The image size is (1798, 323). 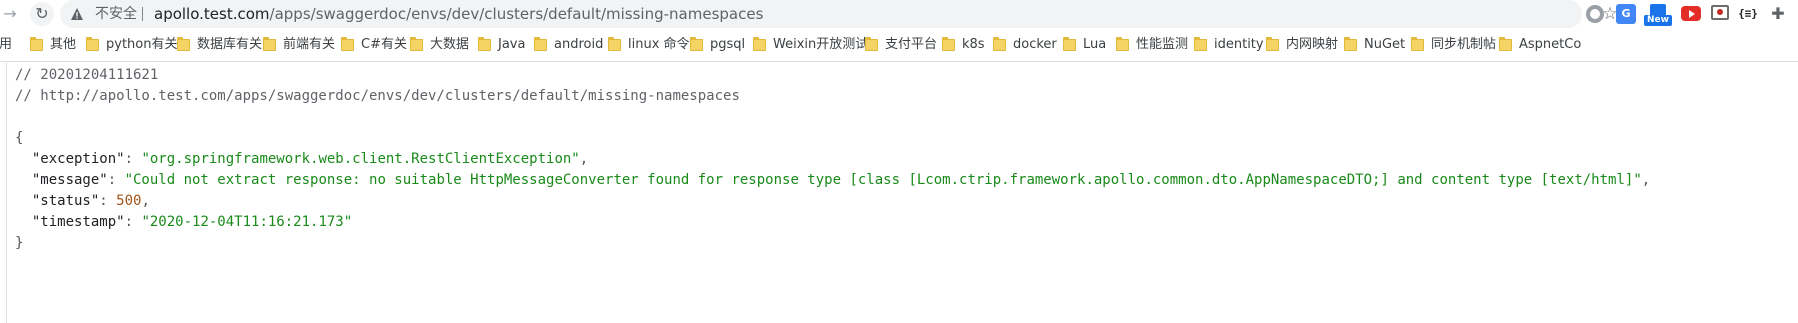 I want to click on bookmark-label: 大数据, so click(x=450, y=44).